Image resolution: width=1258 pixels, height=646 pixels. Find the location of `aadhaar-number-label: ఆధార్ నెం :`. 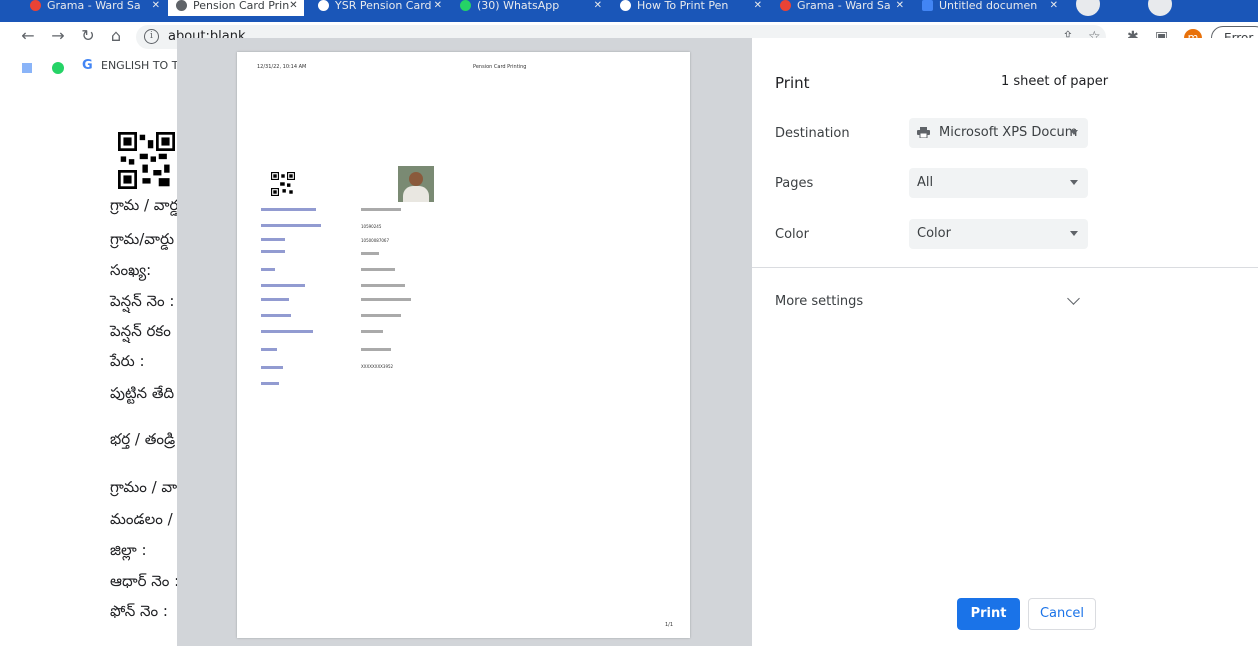

aadhaar-number-label: ఆధార్ నెం : is located at coordinates (145, 581).